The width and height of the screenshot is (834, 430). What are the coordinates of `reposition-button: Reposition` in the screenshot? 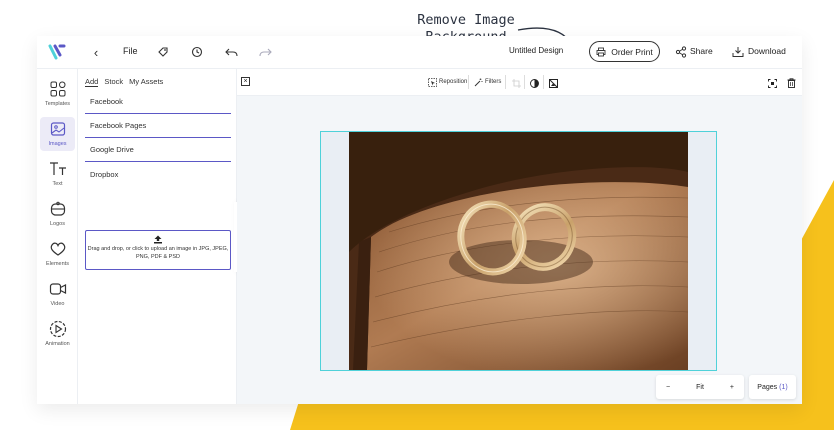 It's located at (447, 82).